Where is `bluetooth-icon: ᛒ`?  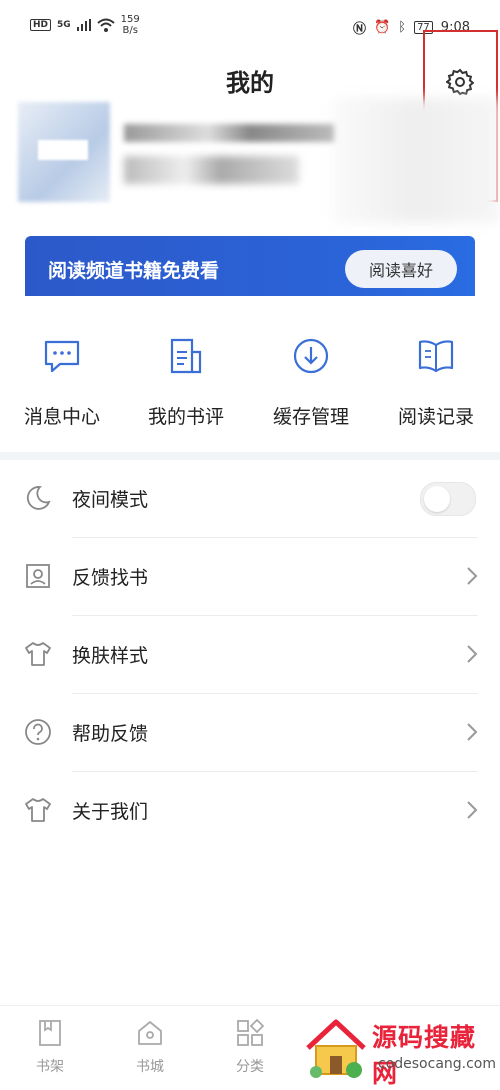 bluetooth-icon: ᛒ is located at coordinates (402, 27).